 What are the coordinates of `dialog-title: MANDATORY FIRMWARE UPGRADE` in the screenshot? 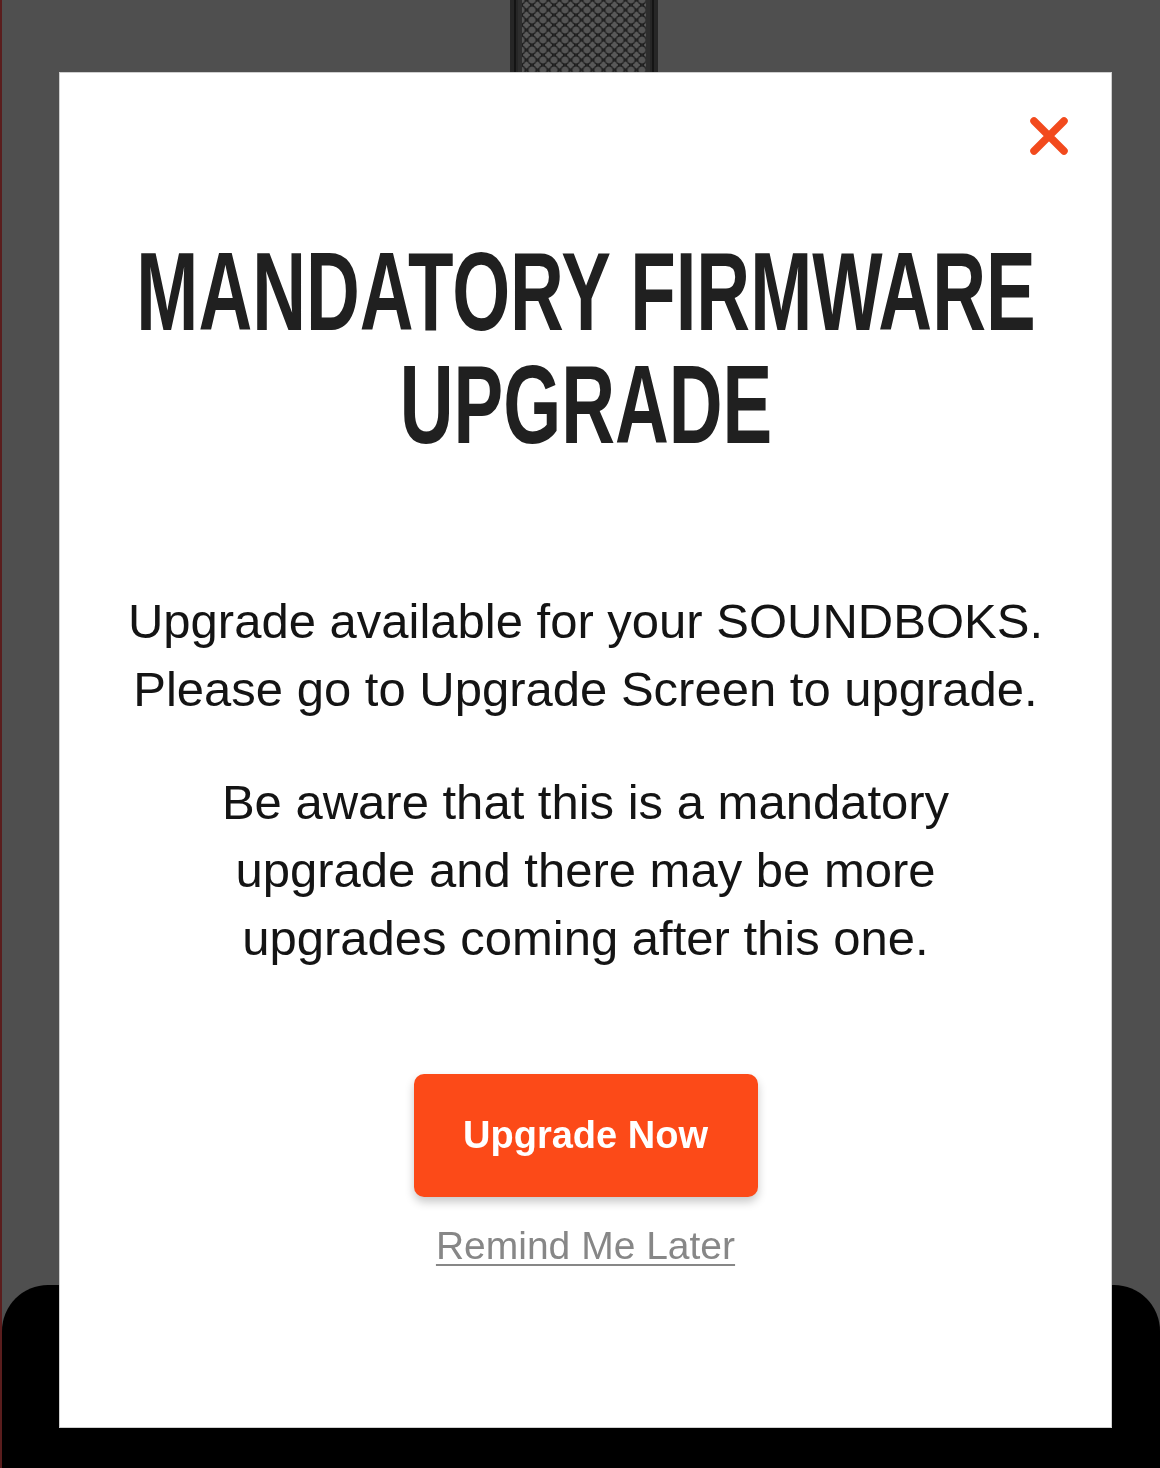 It's located at (585, 348).